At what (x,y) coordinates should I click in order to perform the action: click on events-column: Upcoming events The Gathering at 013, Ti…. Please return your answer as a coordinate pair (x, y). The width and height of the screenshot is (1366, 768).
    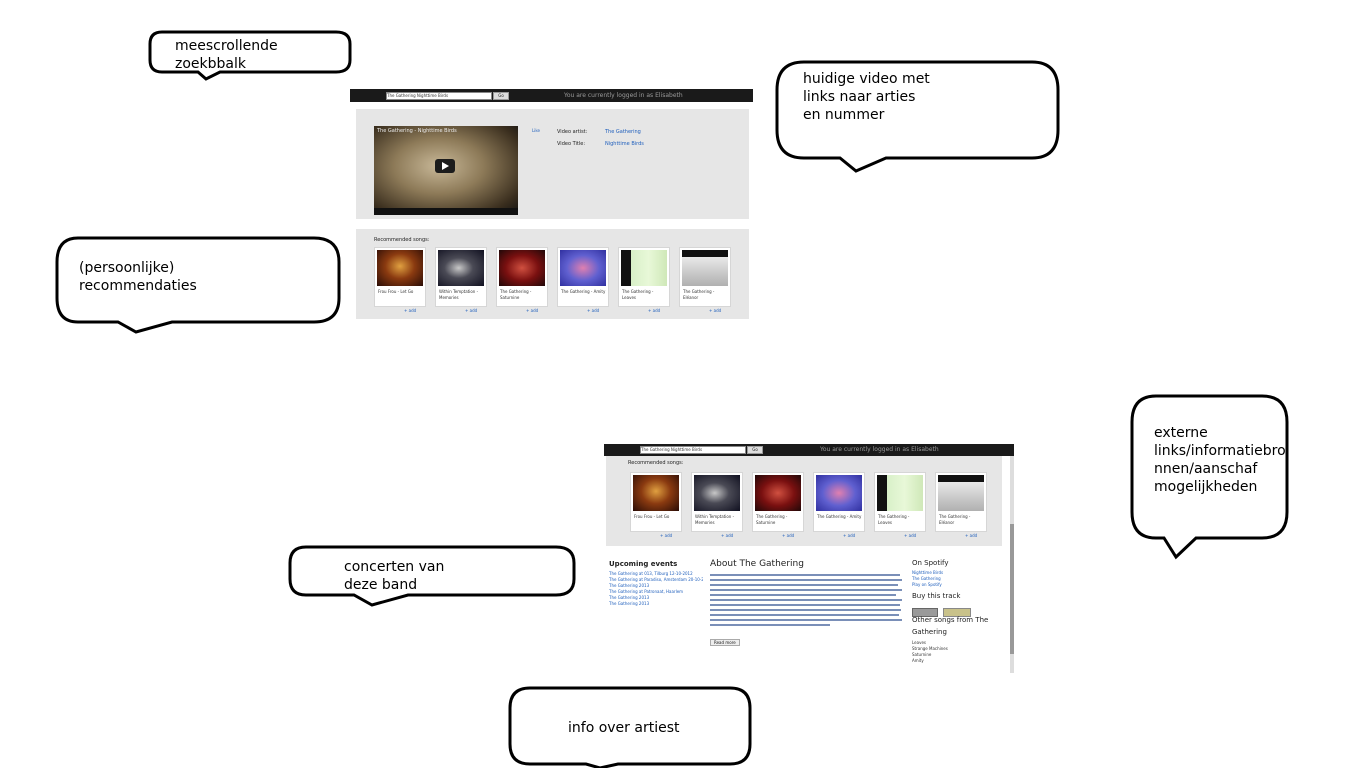
    Looking at the image, I should click on (656, 583).